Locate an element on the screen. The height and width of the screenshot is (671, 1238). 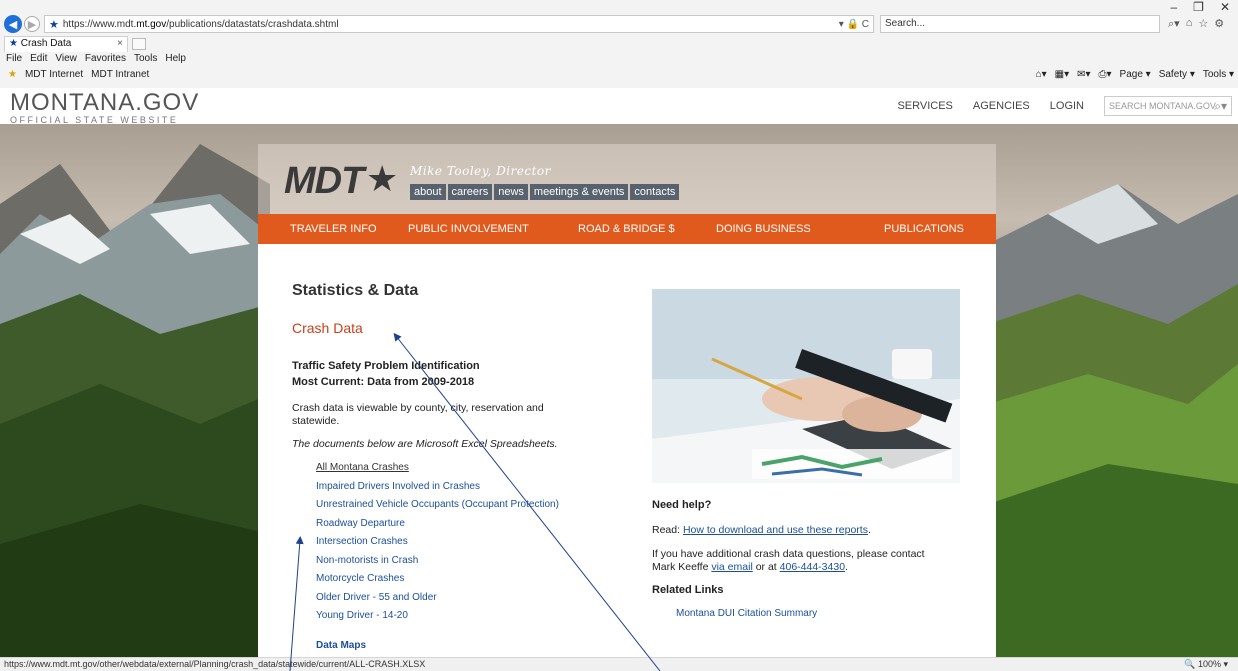
phone-link: 406-444-3430 is located at coordinates (812, 567).